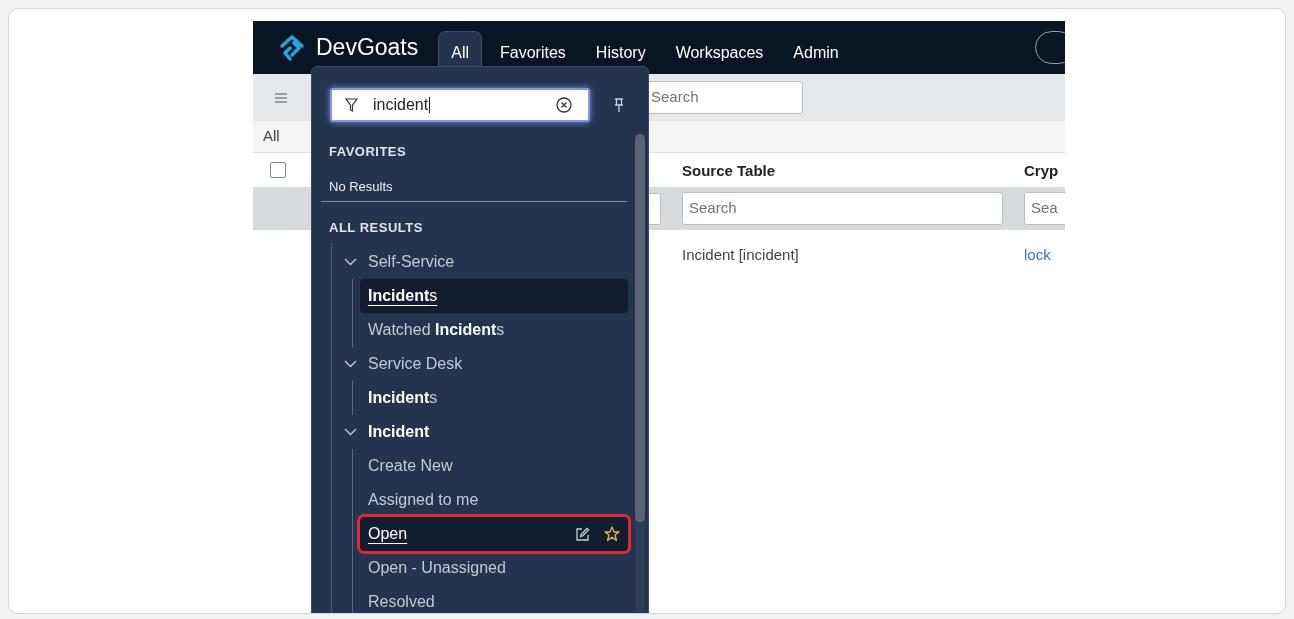  Describe the element at coordinates (1037, 255) in the screenshot. I see `table-link: lock` at that location.